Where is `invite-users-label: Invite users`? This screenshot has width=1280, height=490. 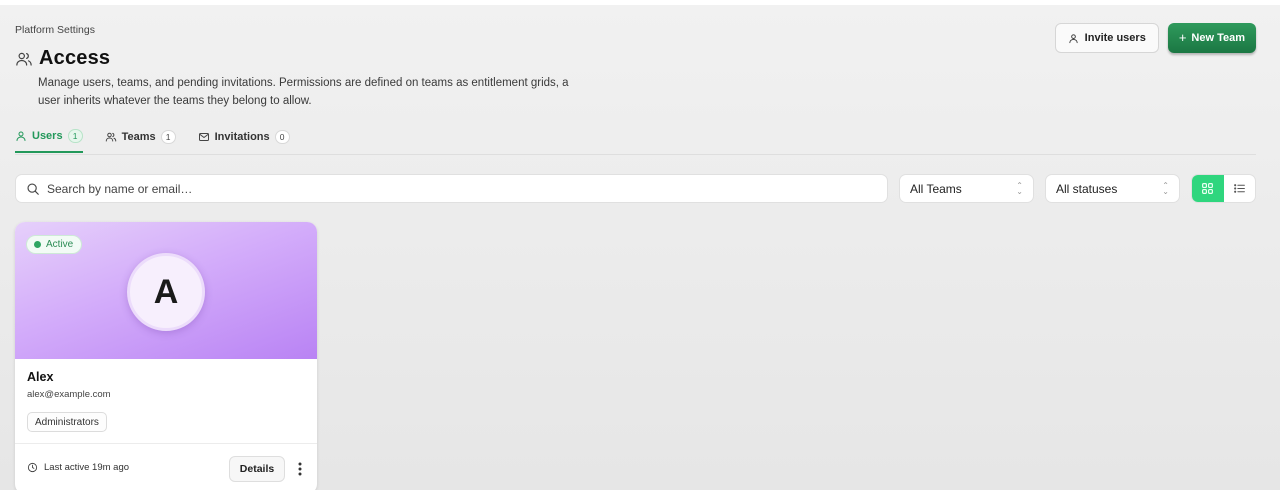
invite-users-label: Invite users is located at coordinates (1115, 38).